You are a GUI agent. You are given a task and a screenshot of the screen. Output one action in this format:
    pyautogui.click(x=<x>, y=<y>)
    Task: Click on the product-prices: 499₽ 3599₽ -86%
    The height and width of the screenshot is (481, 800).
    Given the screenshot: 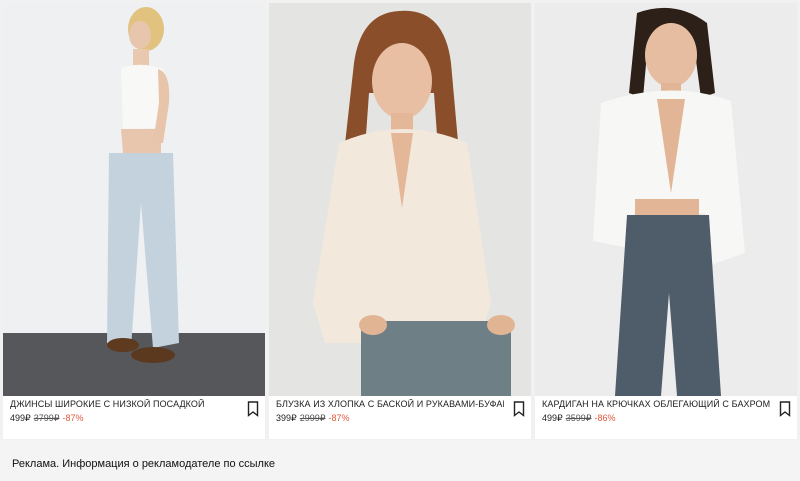 What is the action you would take?
    pyautogui.click(x=579, y=418)
    